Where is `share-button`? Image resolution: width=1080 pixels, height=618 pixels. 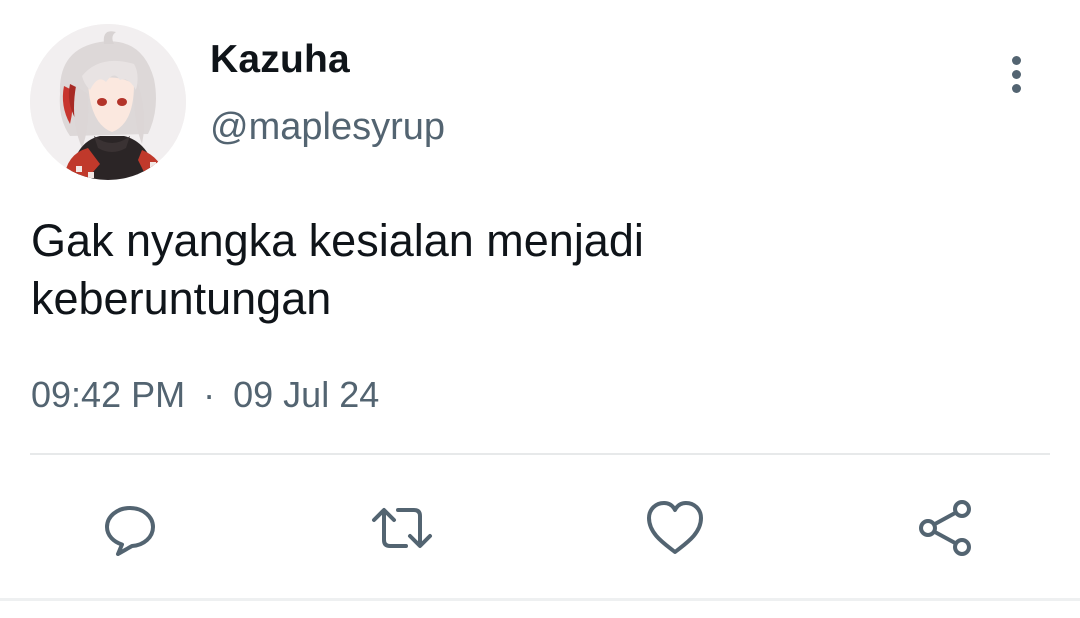 share-button is located at coordinates (946, 528).